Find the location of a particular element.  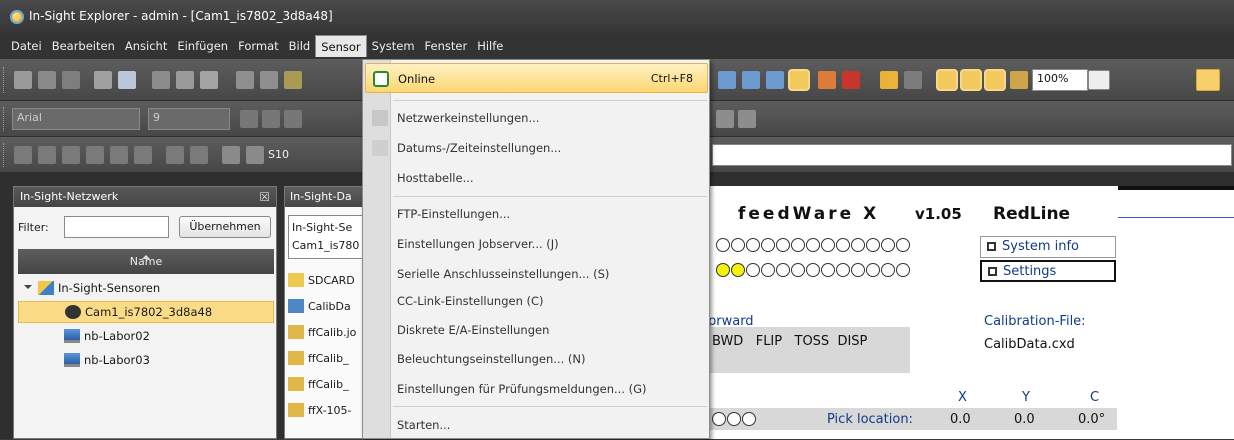

filter-input is located at coordinates (116, 227).